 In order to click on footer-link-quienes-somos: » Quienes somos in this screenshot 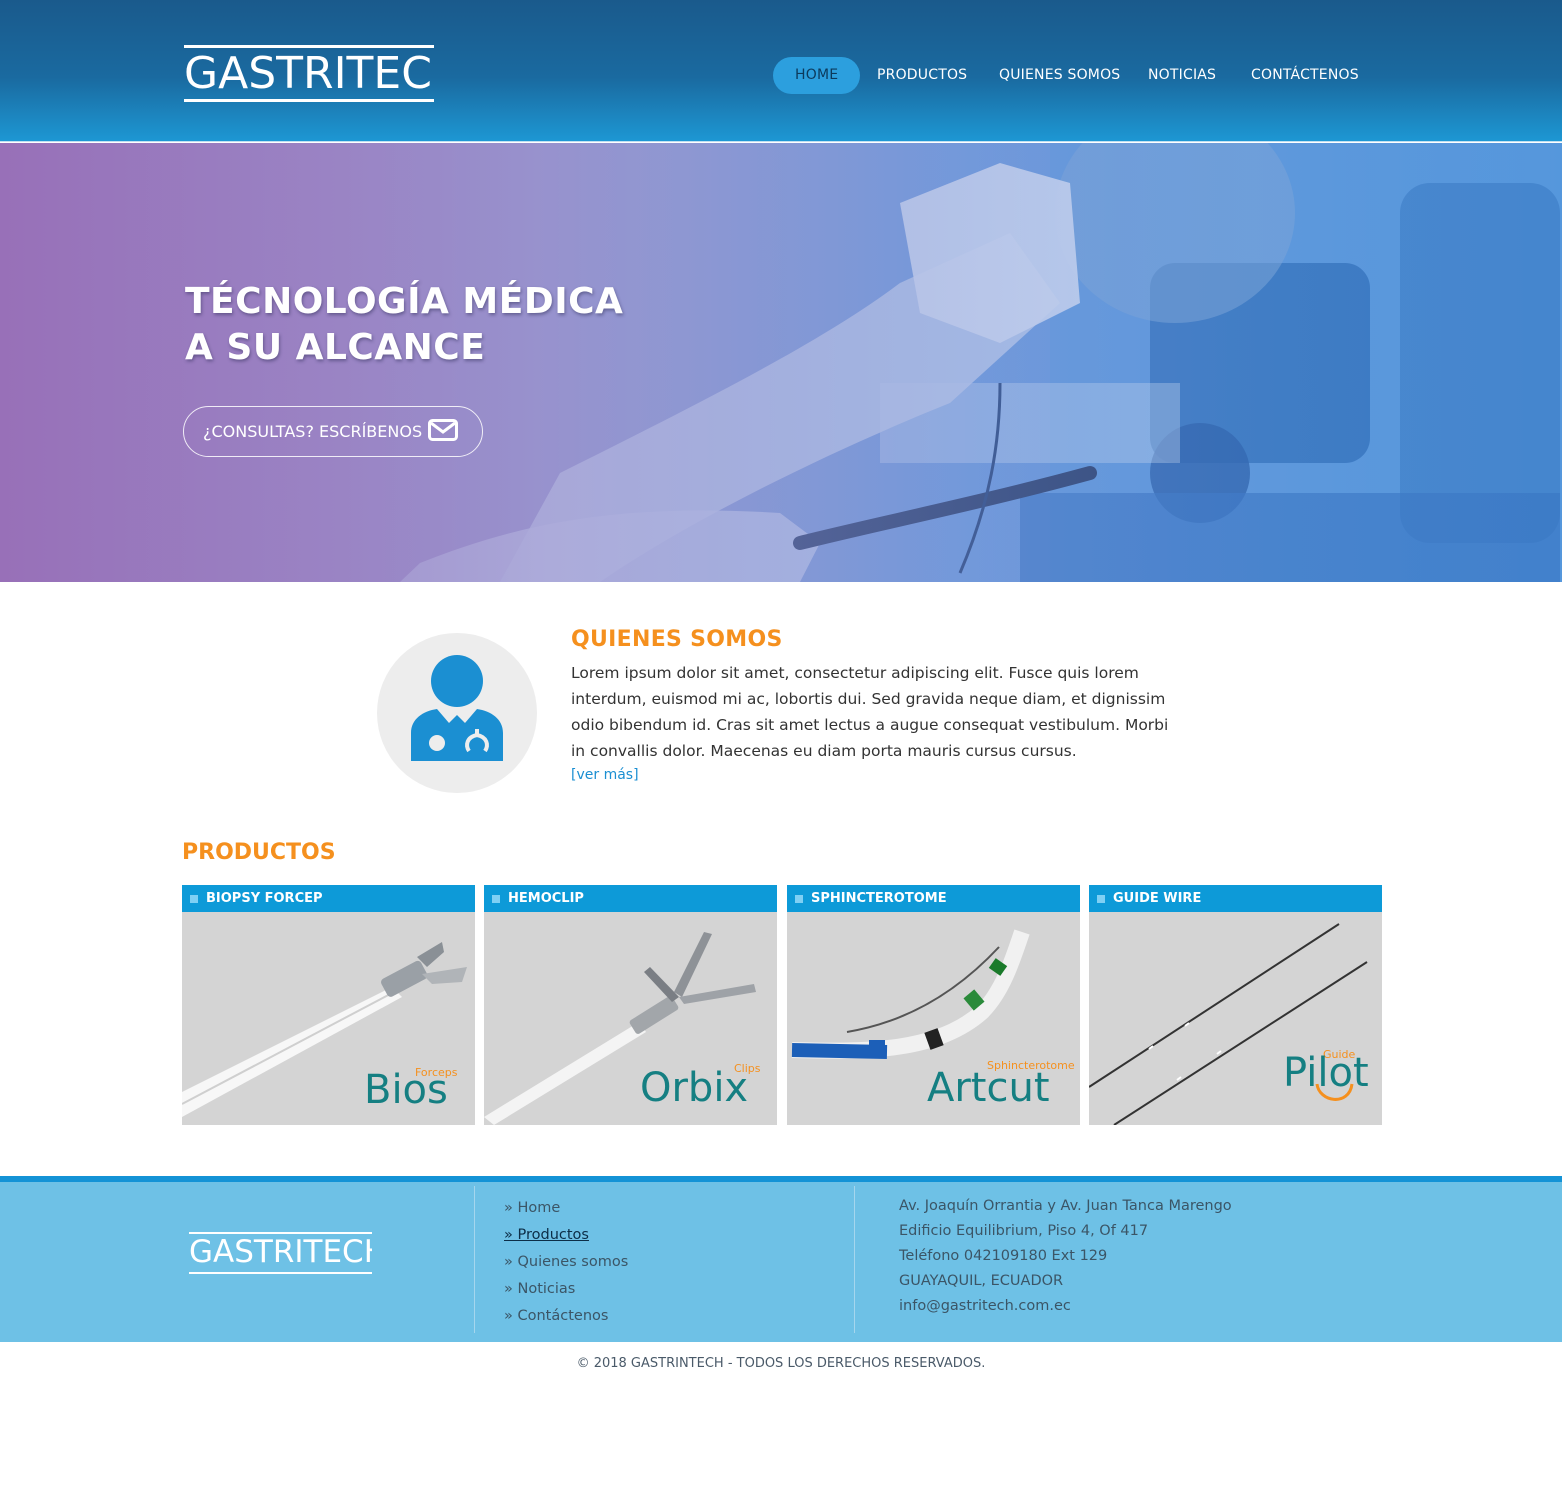, I will do `click(566, 1262)`.